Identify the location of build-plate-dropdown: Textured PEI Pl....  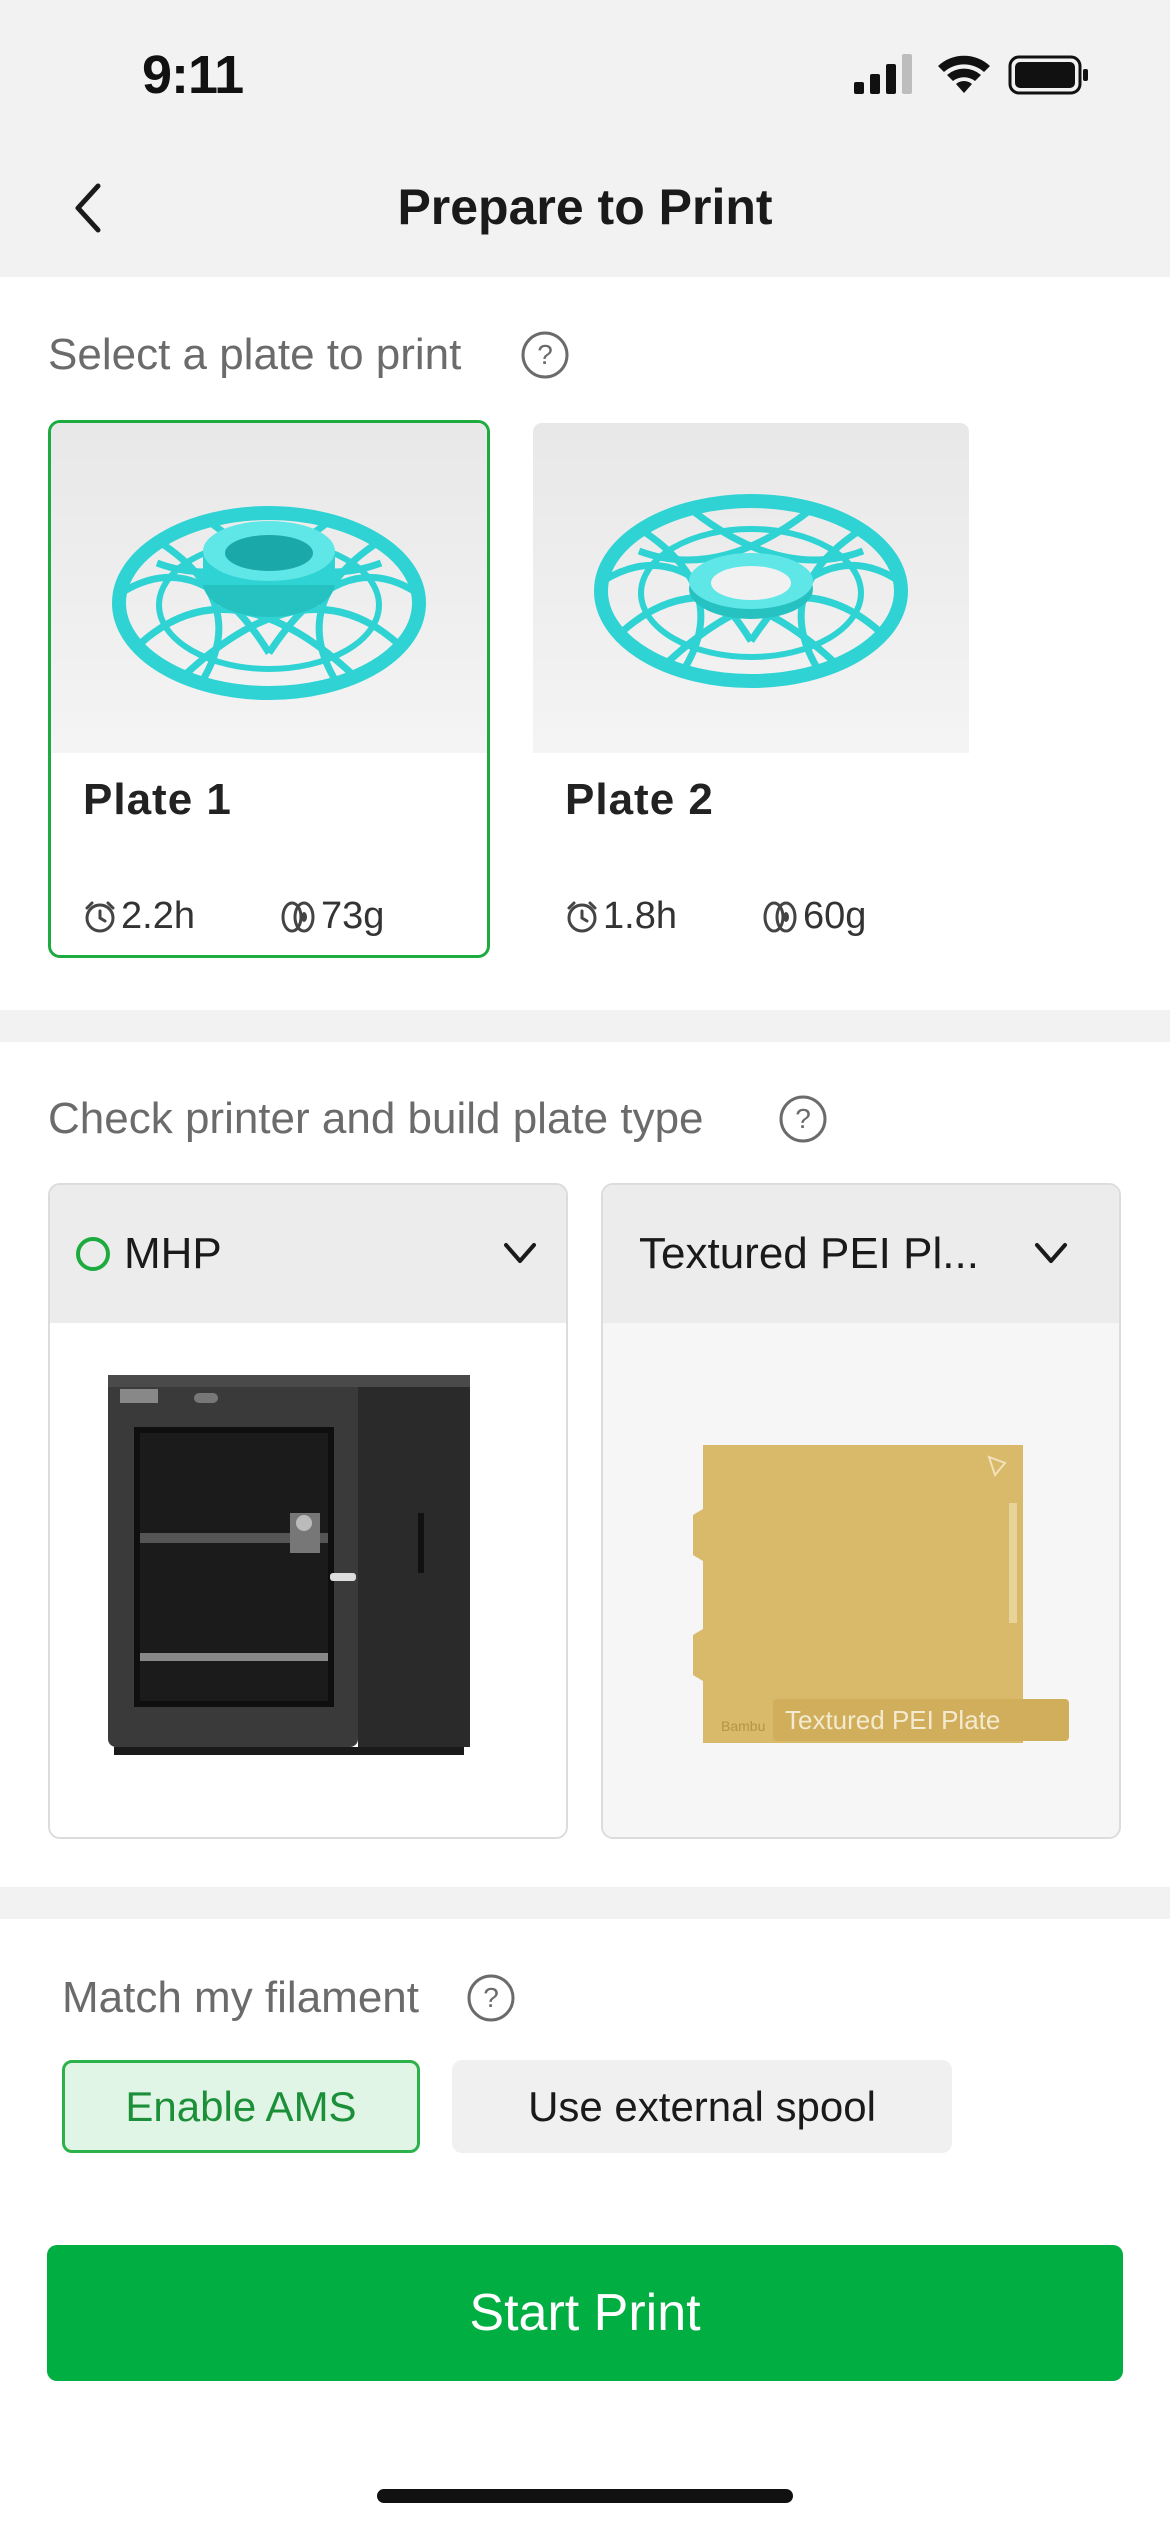
(861, 1254).